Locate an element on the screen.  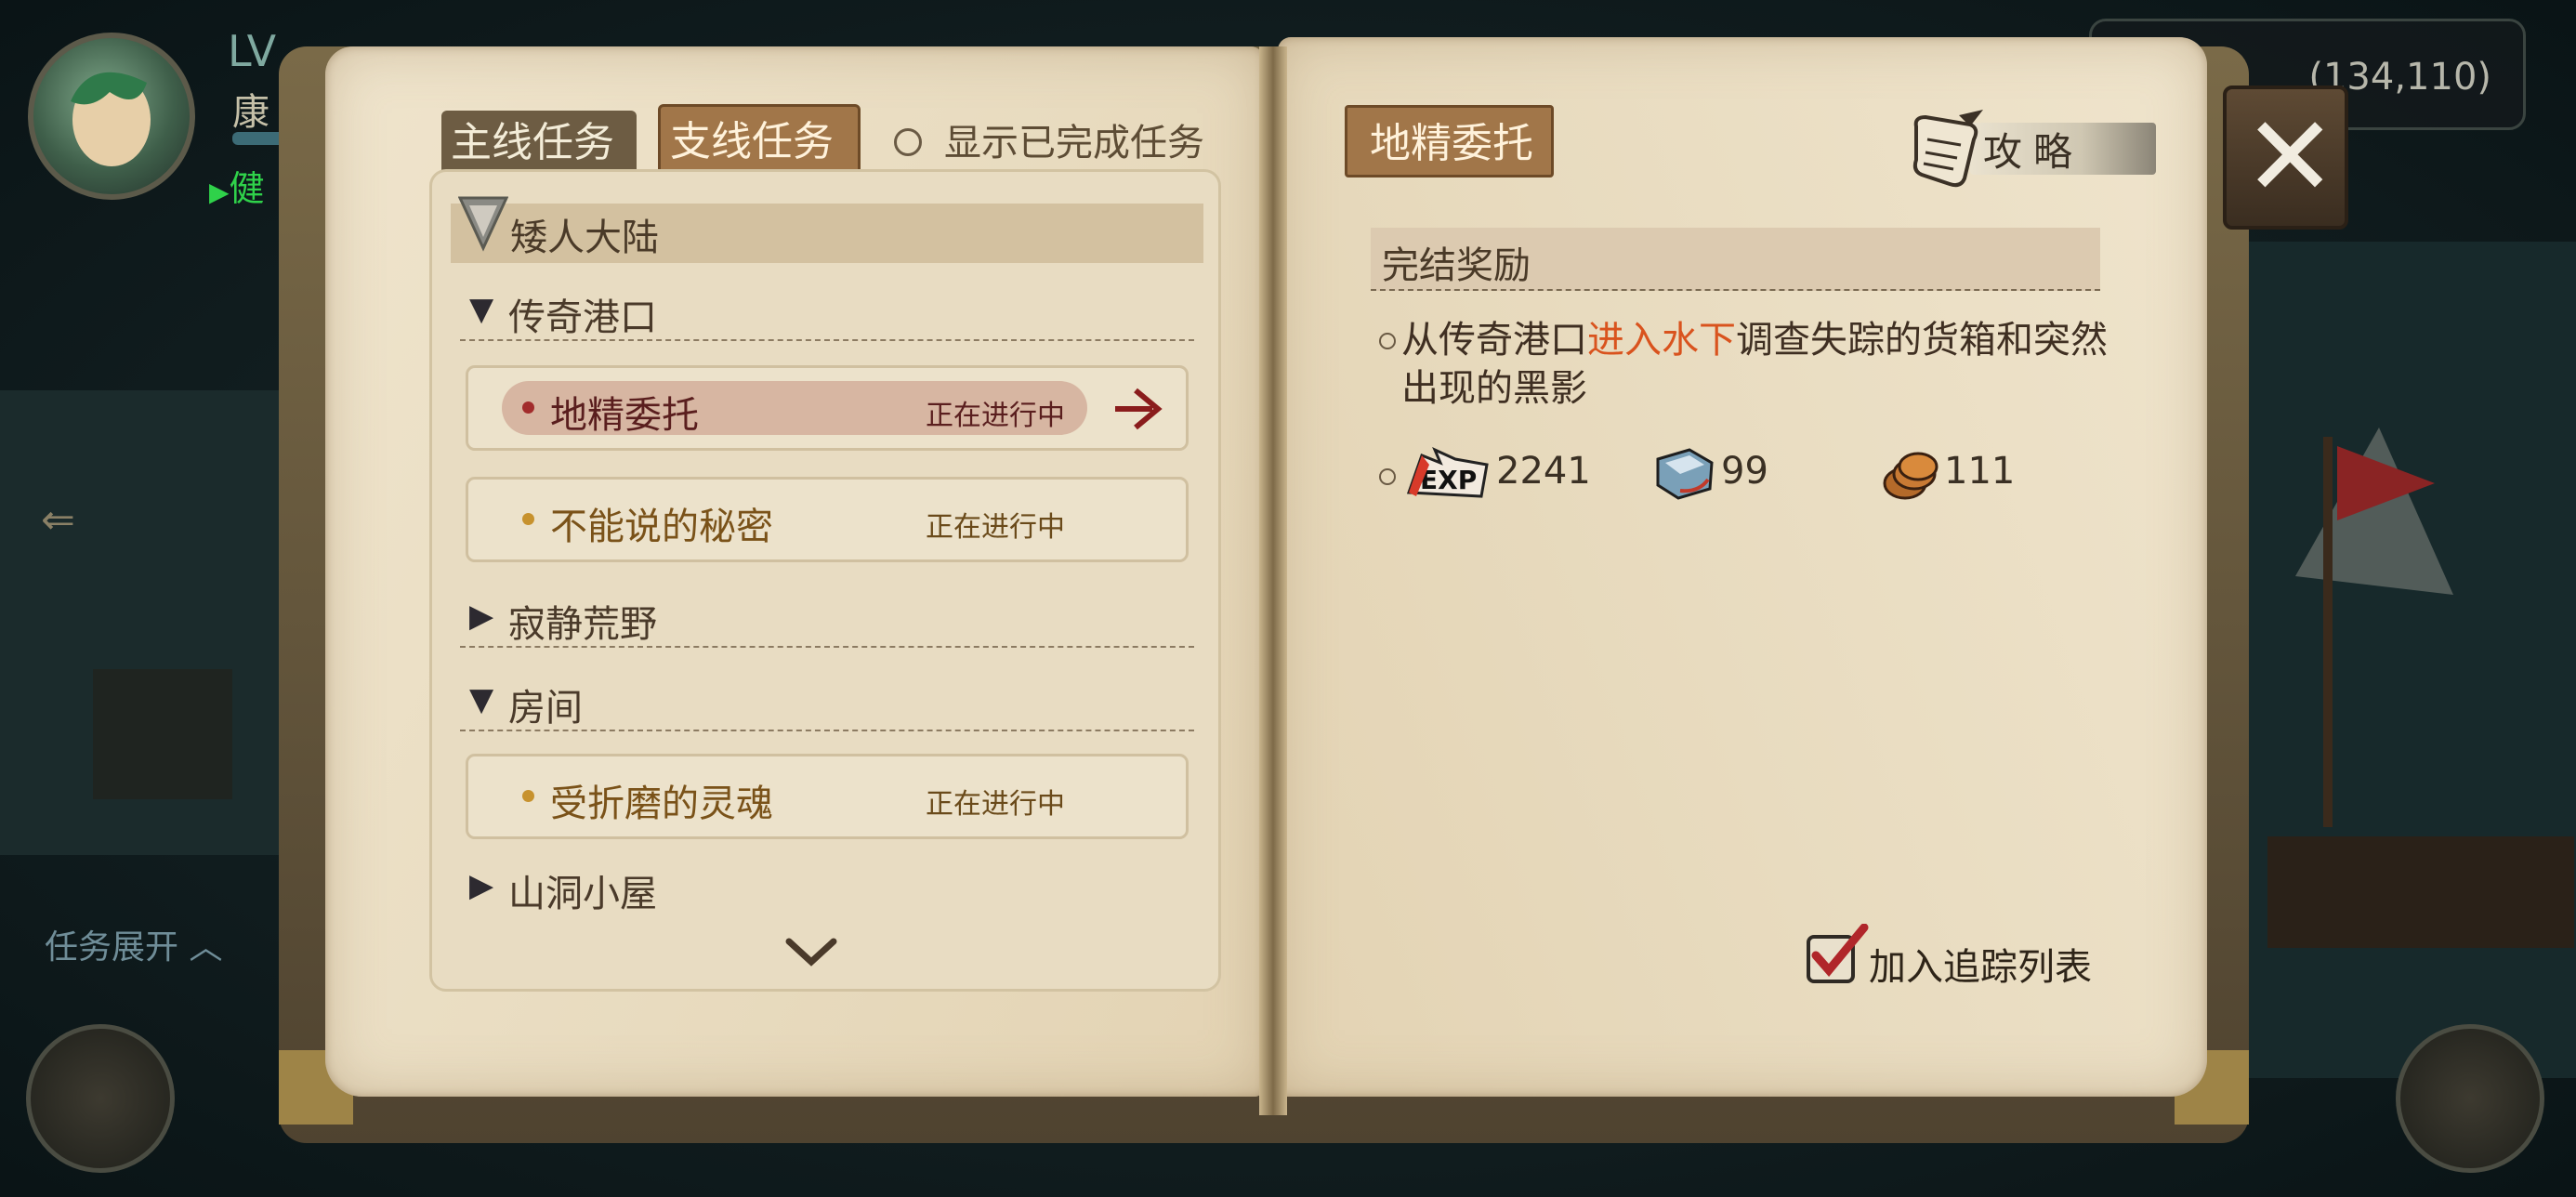
chevron-down-icon is located at coordinates (811, 952).